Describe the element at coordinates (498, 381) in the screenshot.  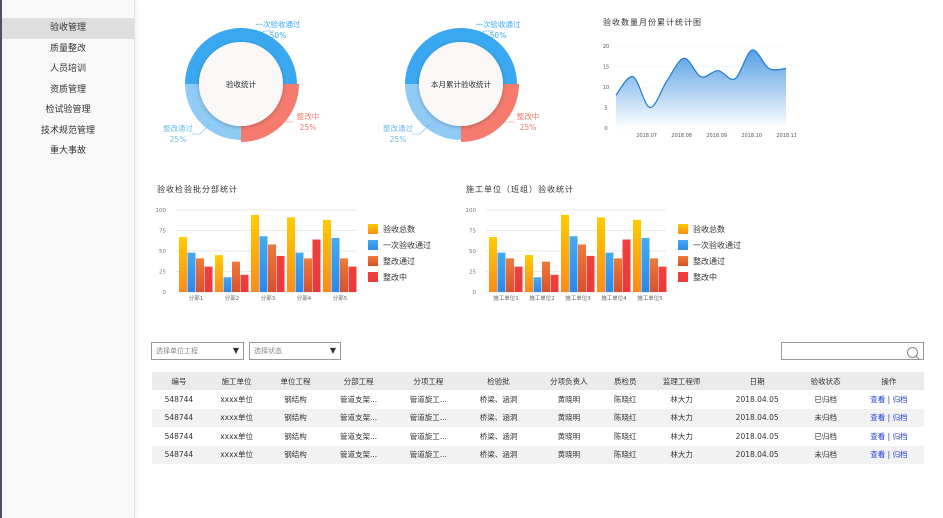
I see `column-header: 检验批` at that location.